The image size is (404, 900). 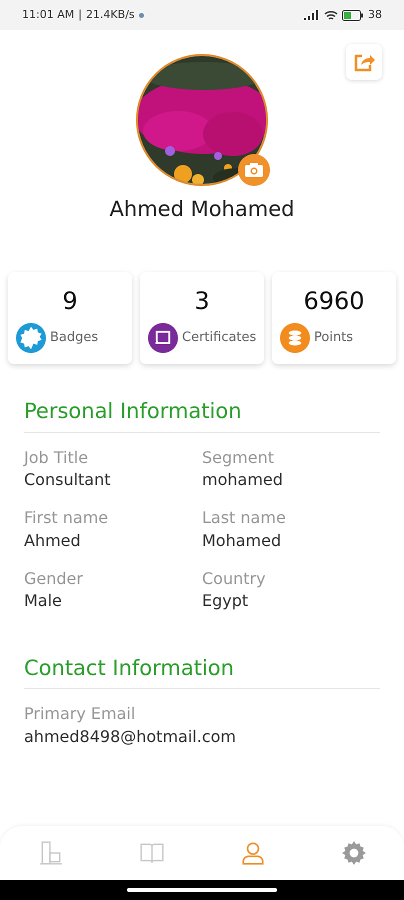 What do you see at coordinates (226, 601) in the screenshot?
I see `field-value: Egypt` at bounding box center [226, 601].